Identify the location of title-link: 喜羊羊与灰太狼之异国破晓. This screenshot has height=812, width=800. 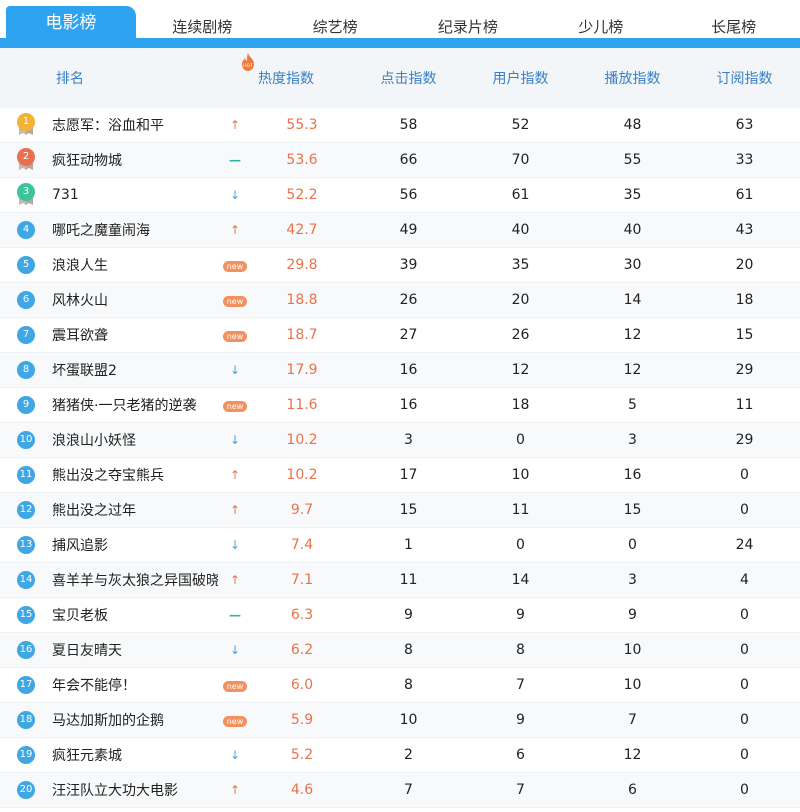
(135, 580).